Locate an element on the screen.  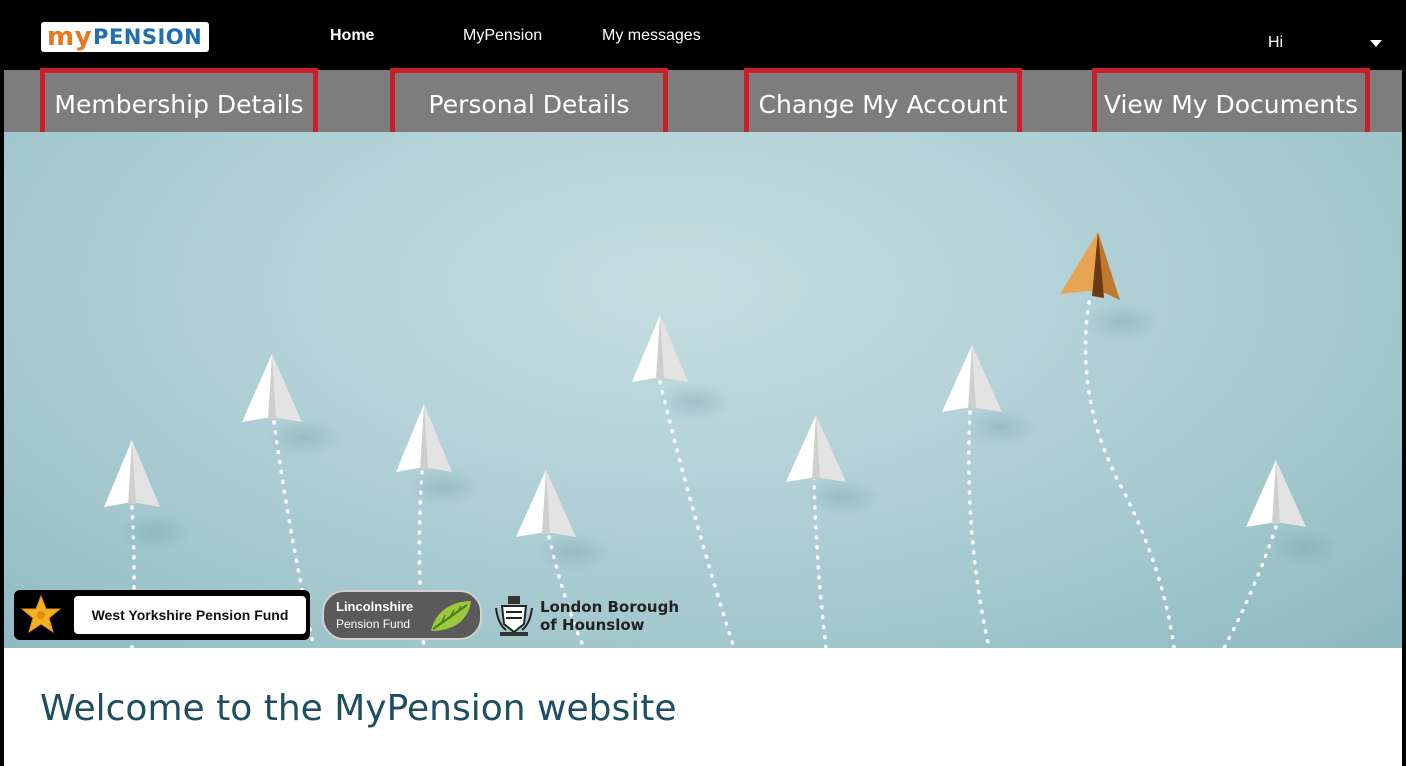
lincolnshire-line2: Pension Fund is located at coordinates (373, 624).